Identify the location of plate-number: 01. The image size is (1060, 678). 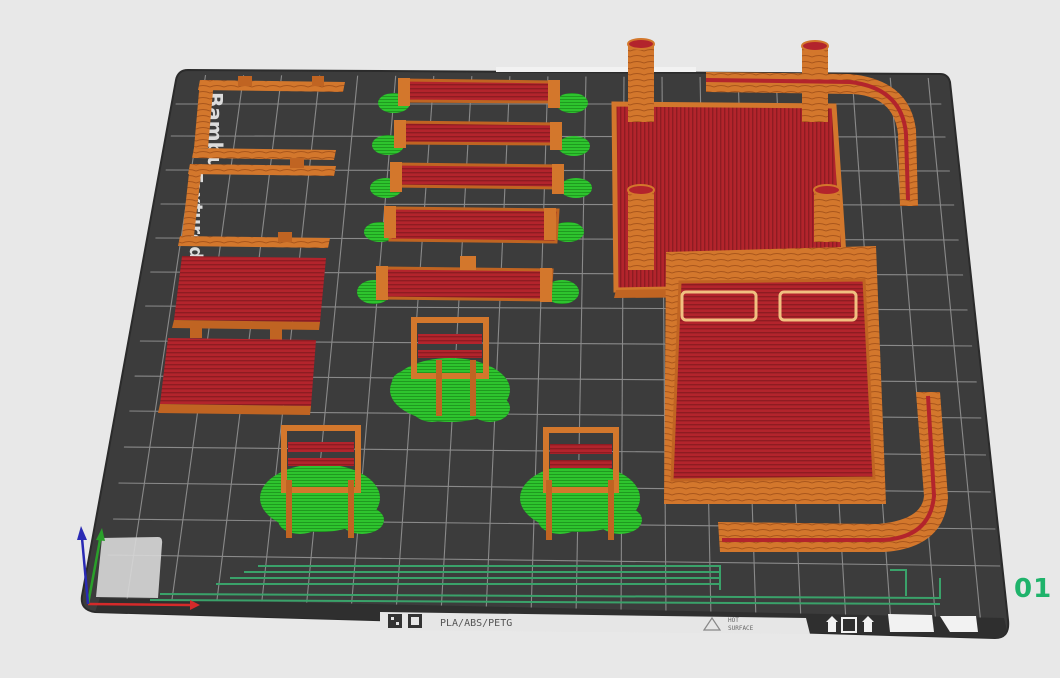
(1033, 589).